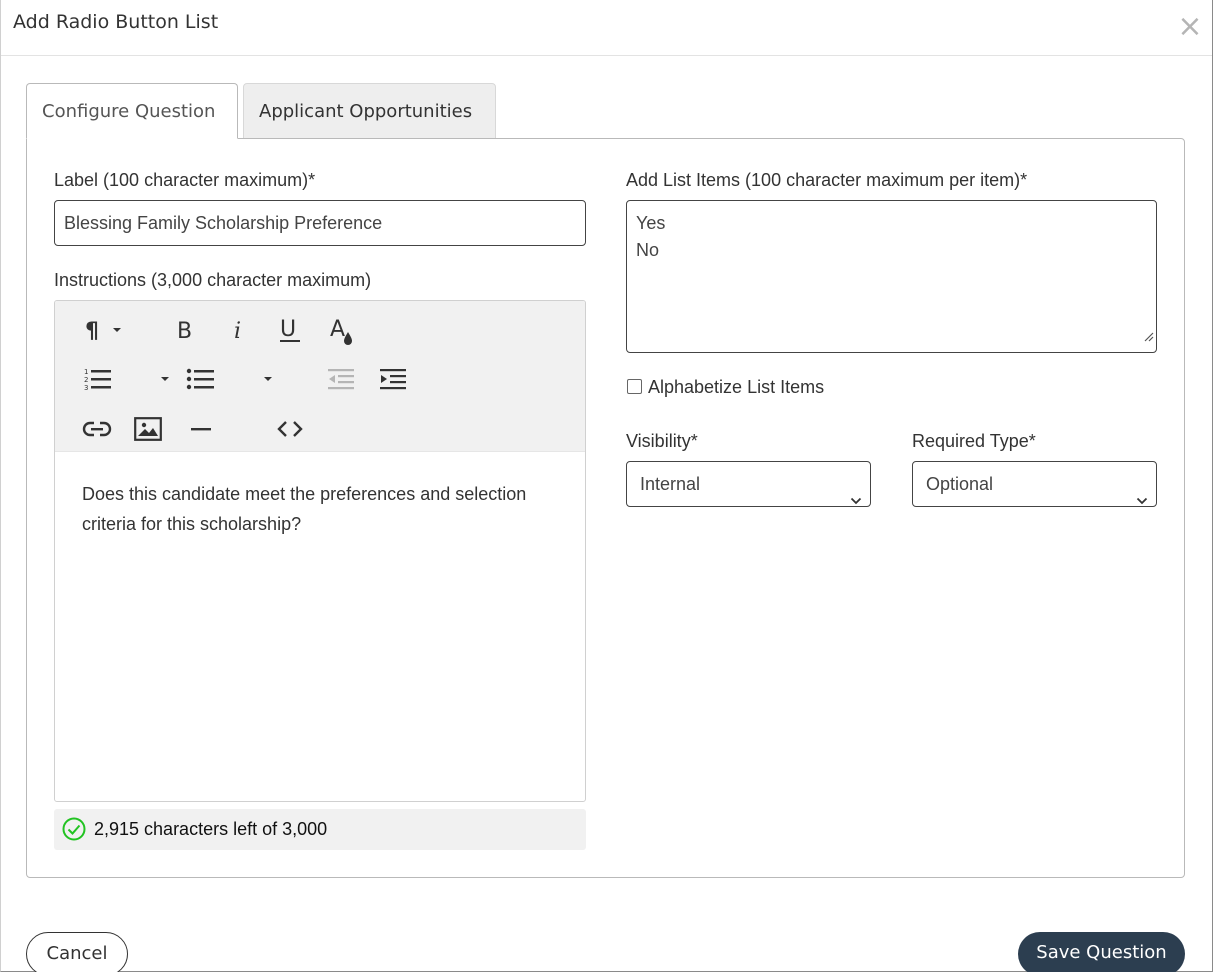  I want to click on modal-header: Add Radio Button List ×, so click(606, 28).